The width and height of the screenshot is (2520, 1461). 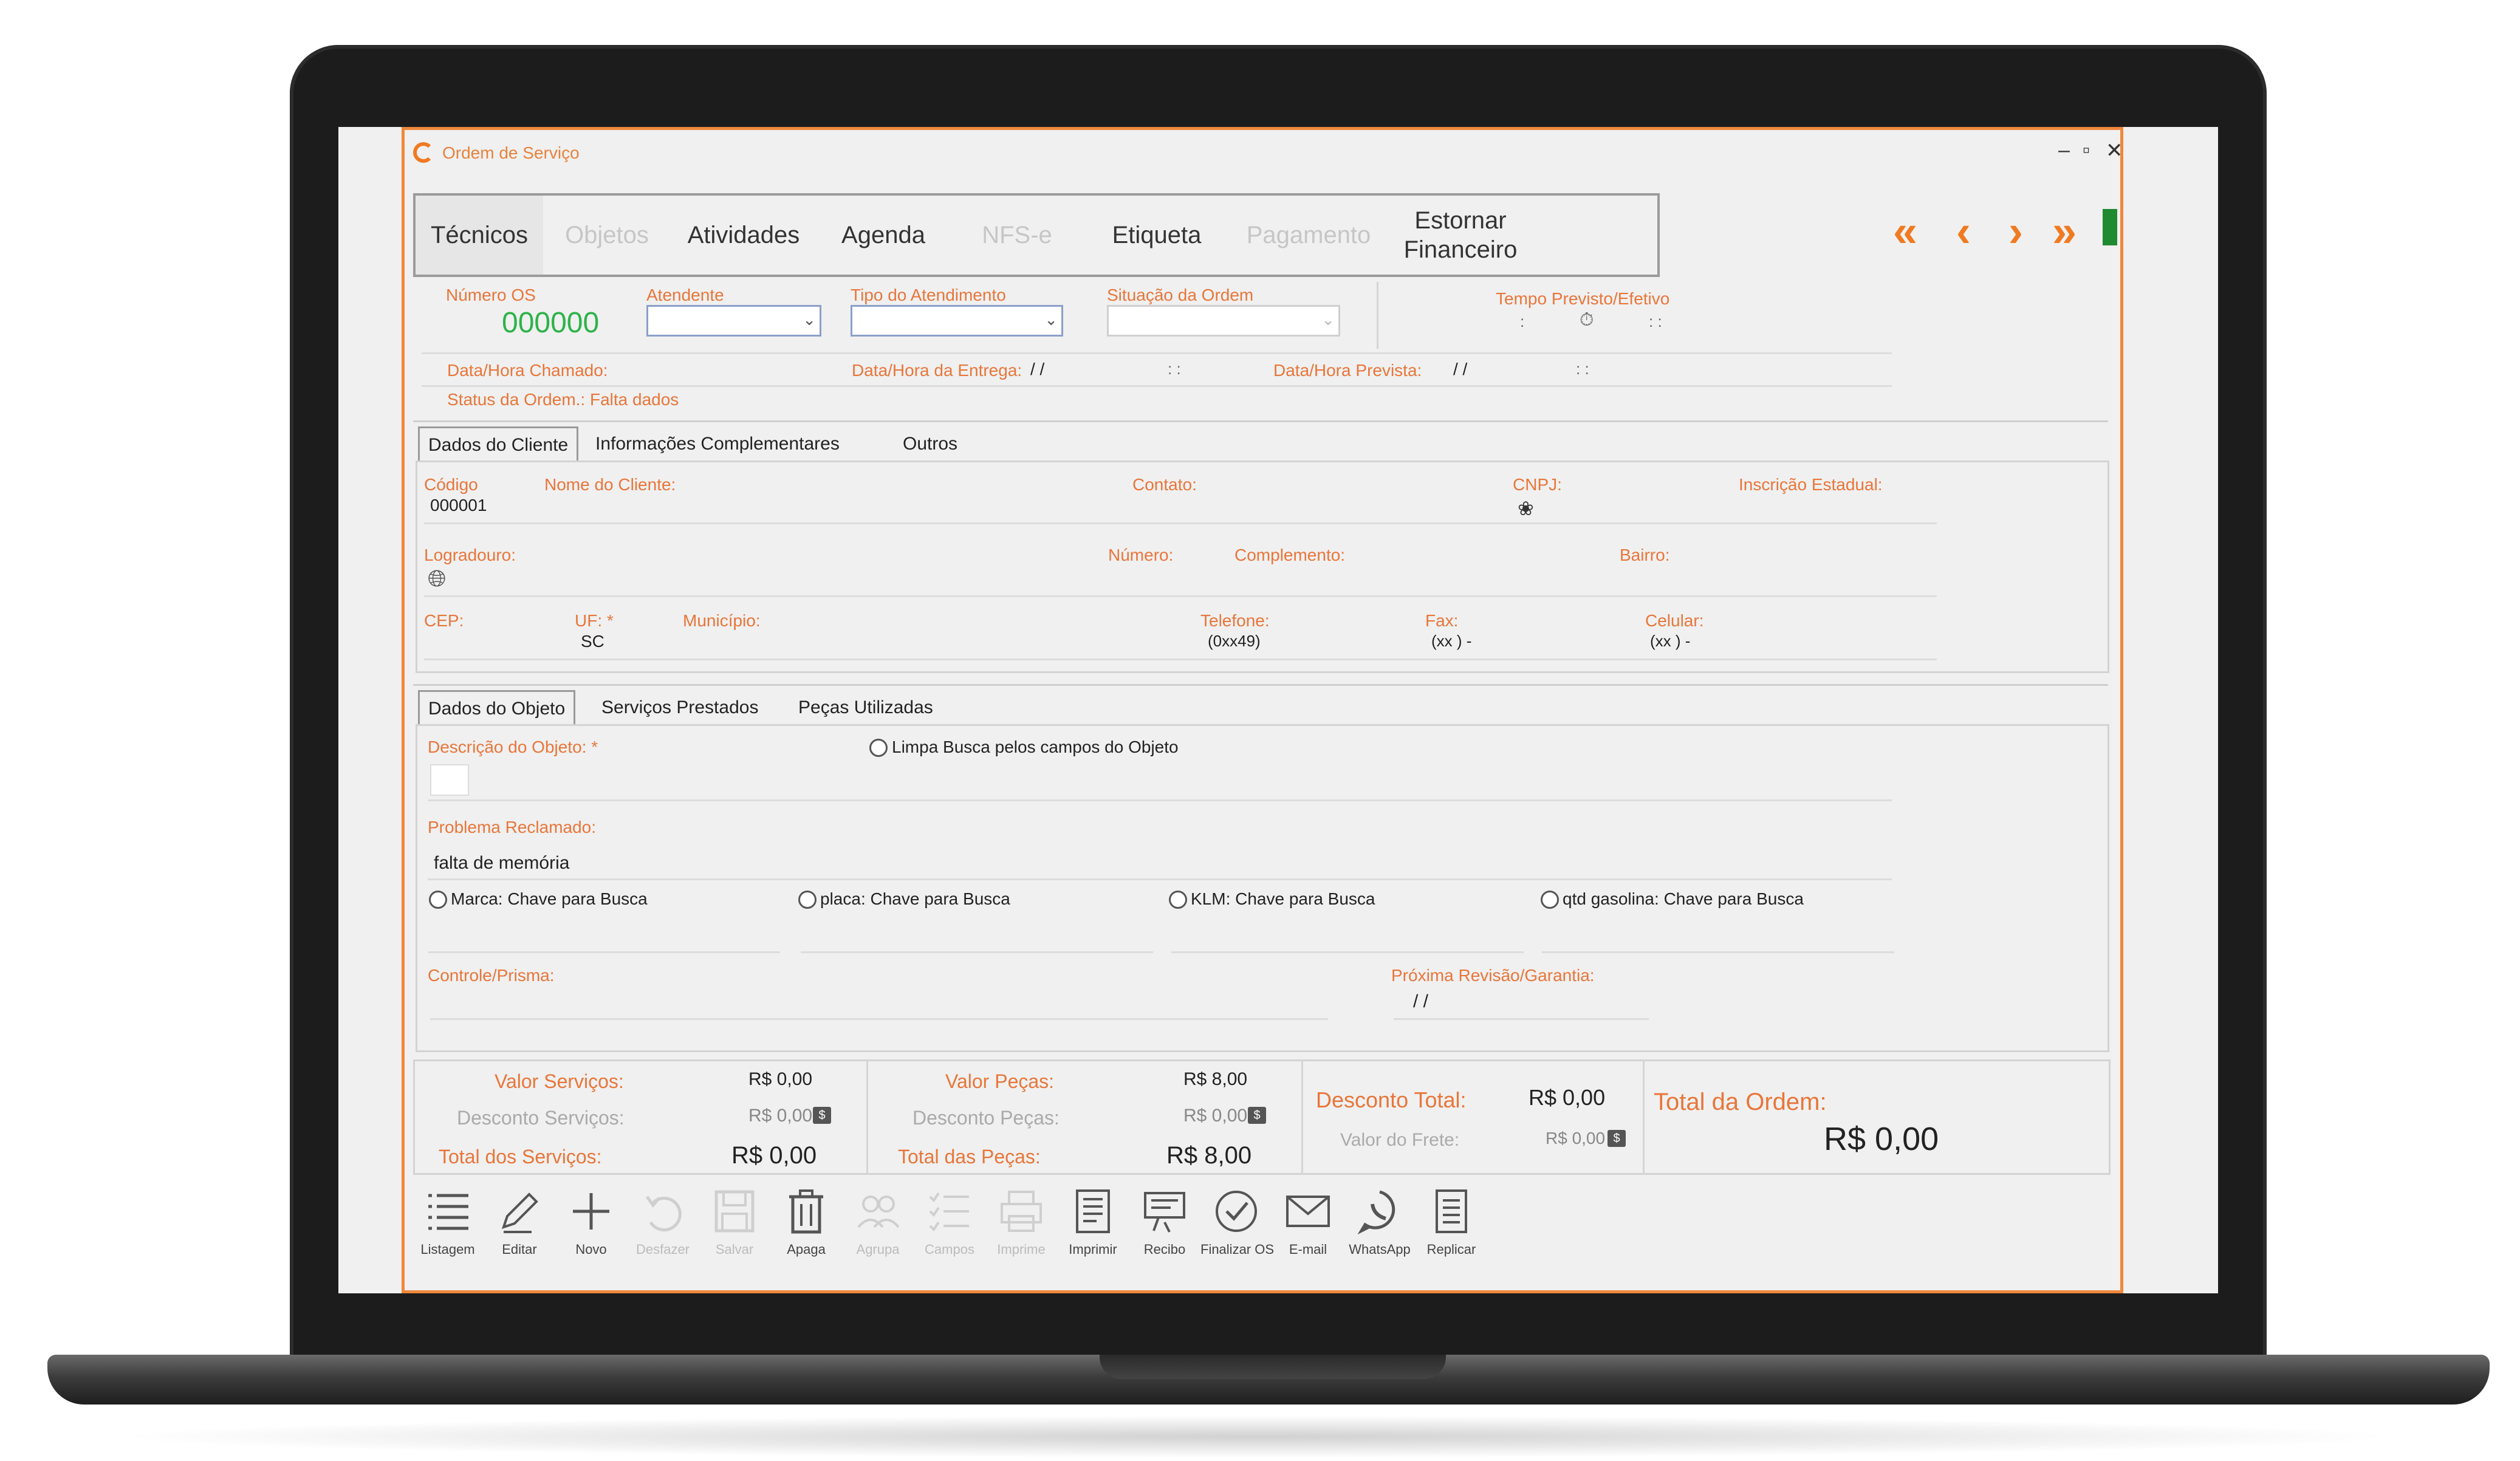 I want to click on desconto-pecas-value: R$ 0,00, so click(x=1215, y=1116).